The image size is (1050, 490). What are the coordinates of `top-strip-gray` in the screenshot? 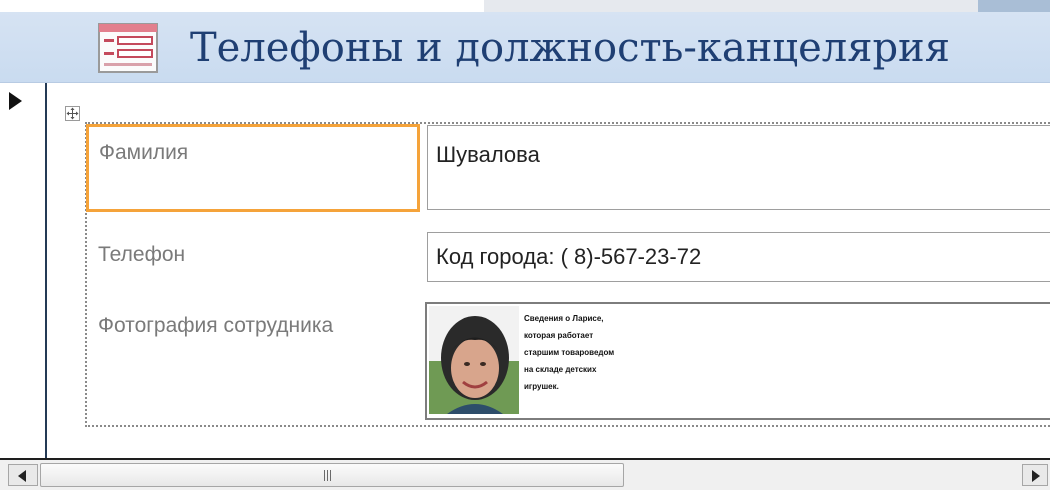 It's located at (767, 6).